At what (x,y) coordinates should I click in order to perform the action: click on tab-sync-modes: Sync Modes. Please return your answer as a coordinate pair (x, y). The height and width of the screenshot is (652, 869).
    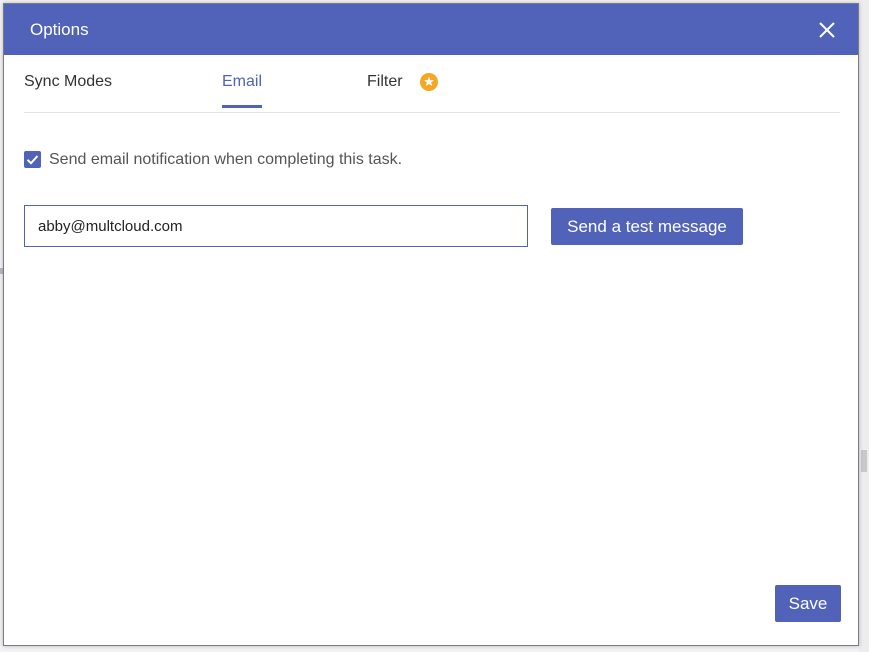
    Looking at the image, I should click on (68, 88).